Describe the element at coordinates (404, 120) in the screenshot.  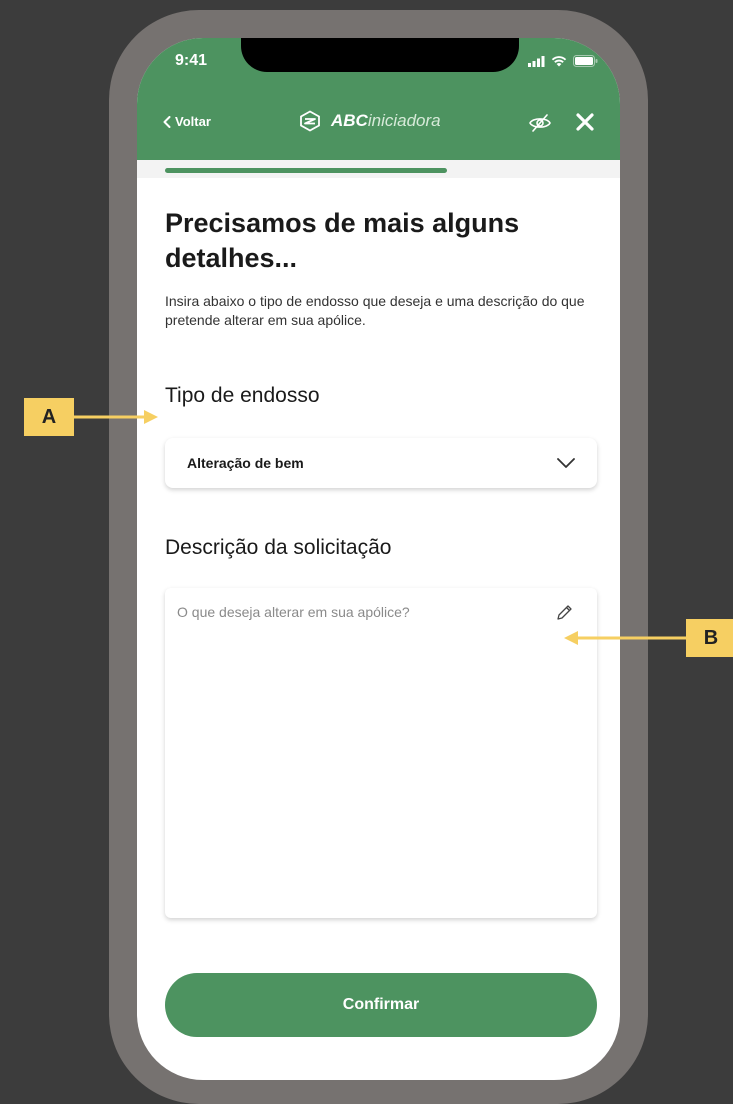
I see `brand-light: iniciadora` at that location.